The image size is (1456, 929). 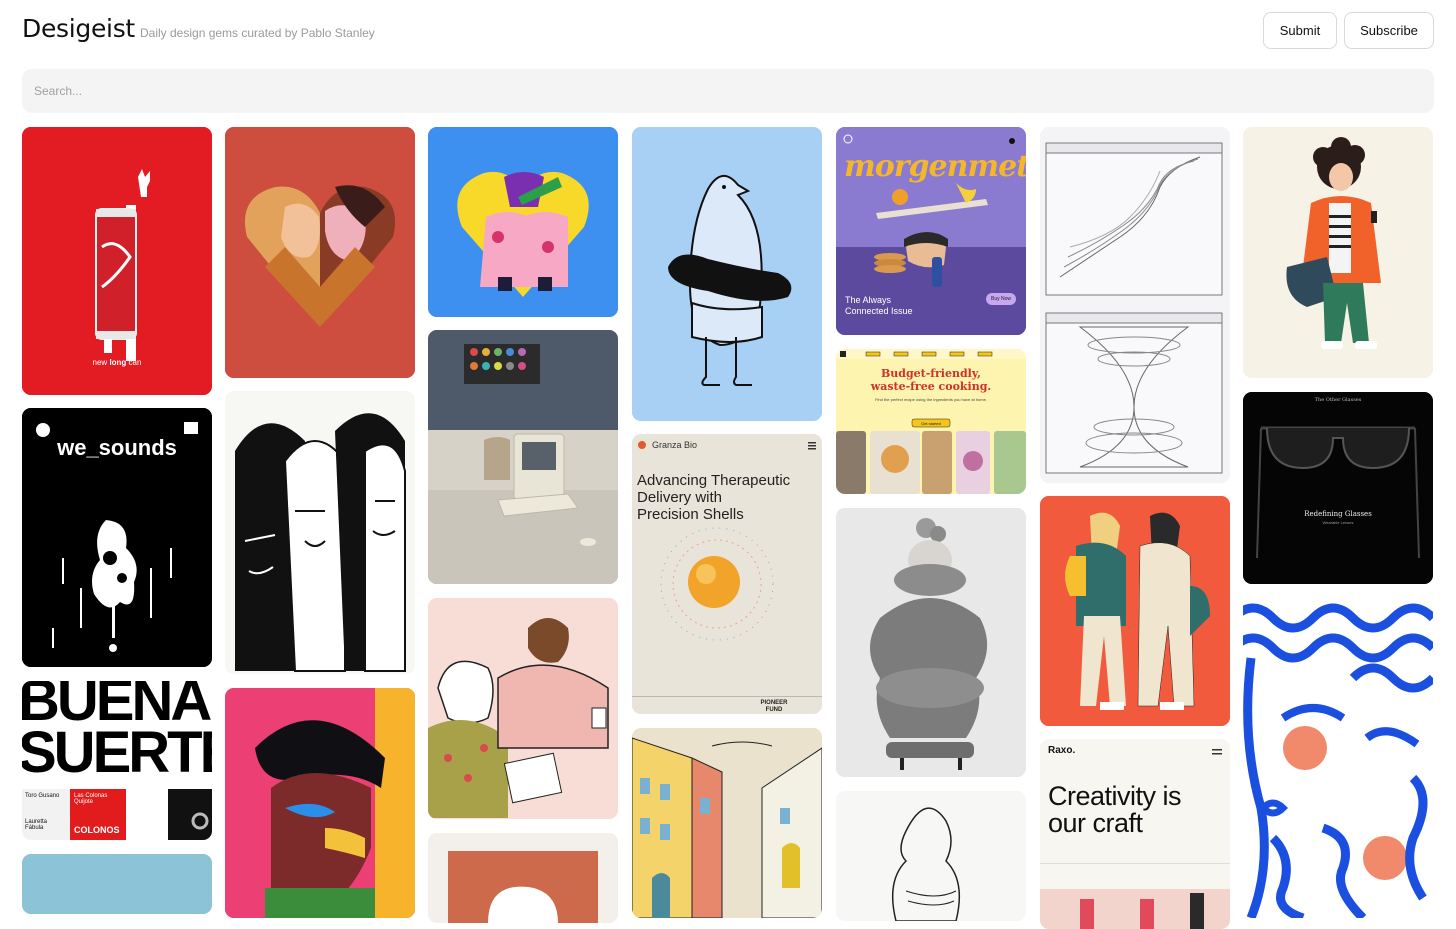 I want to click on gallery-card-woman-phone, so click(x=1338, y=252).